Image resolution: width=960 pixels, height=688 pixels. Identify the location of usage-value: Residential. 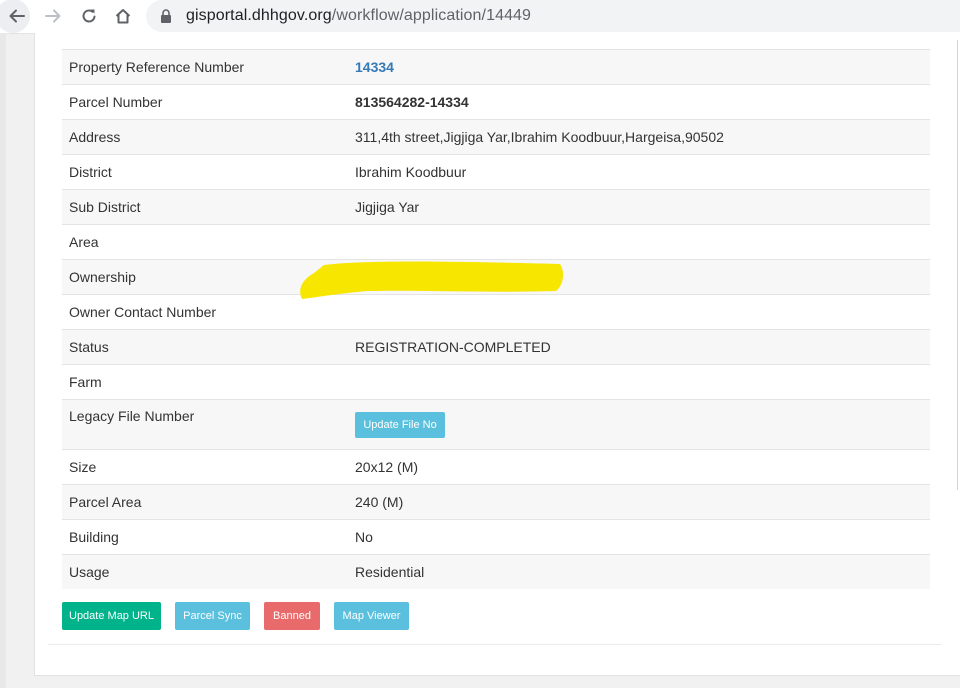
(639, 571).